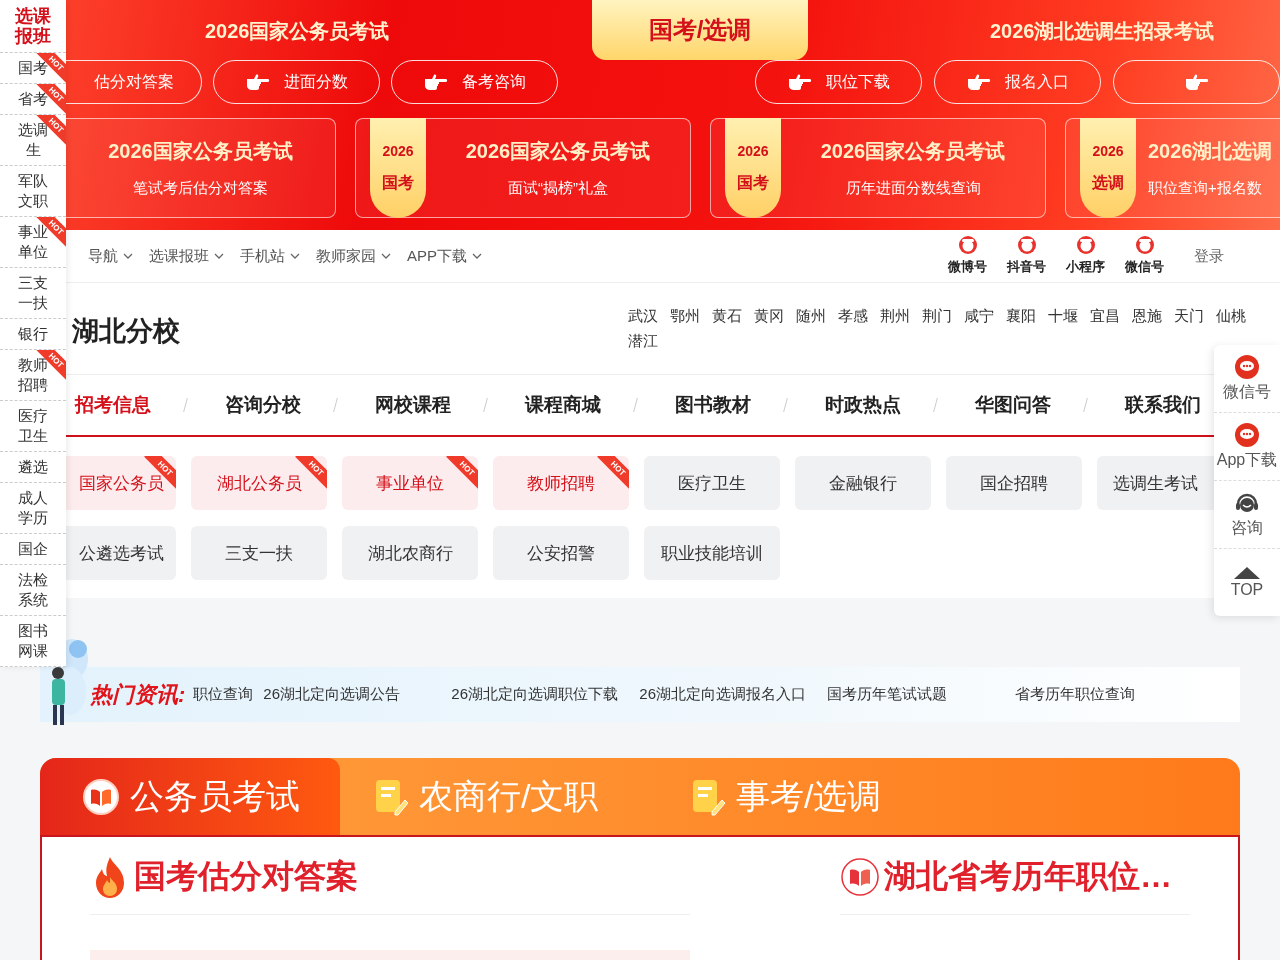 The width and height of the screenshot is (1280, 960). I want to click on category-button: 湖北农商行, so click(410, 553).